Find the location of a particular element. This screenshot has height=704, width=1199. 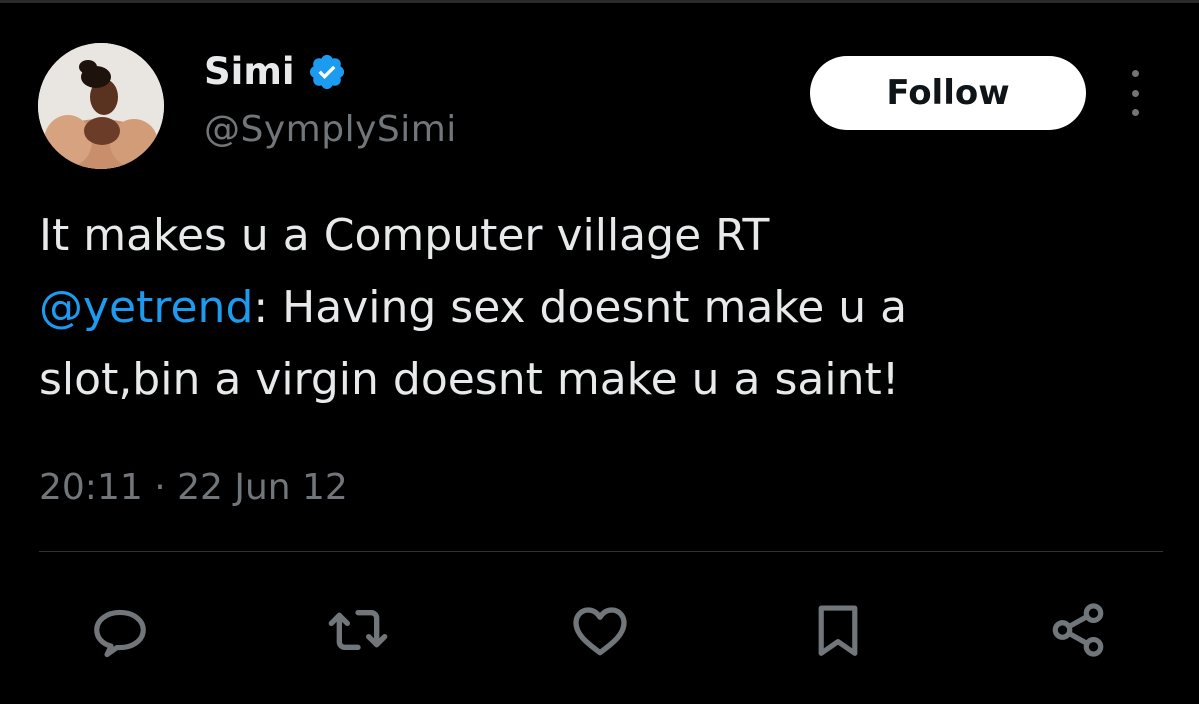

bookmark-button is located at coordinates (838, 630).